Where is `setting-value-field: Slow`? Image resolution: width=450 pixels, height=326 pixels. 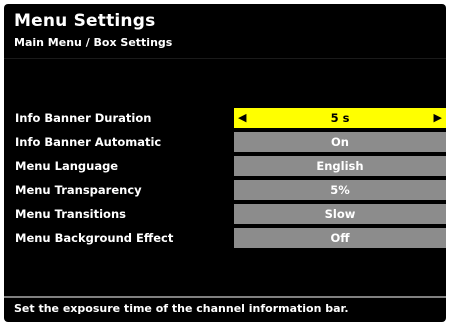
setting-value-field: Slow is located at coordinates (340, 214).